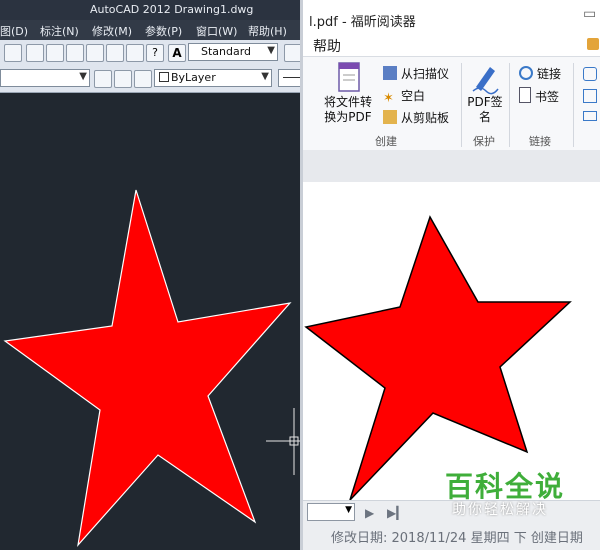 The image size is (600, 550). I want to click on group-links-label: 链接, so click(540, 141).